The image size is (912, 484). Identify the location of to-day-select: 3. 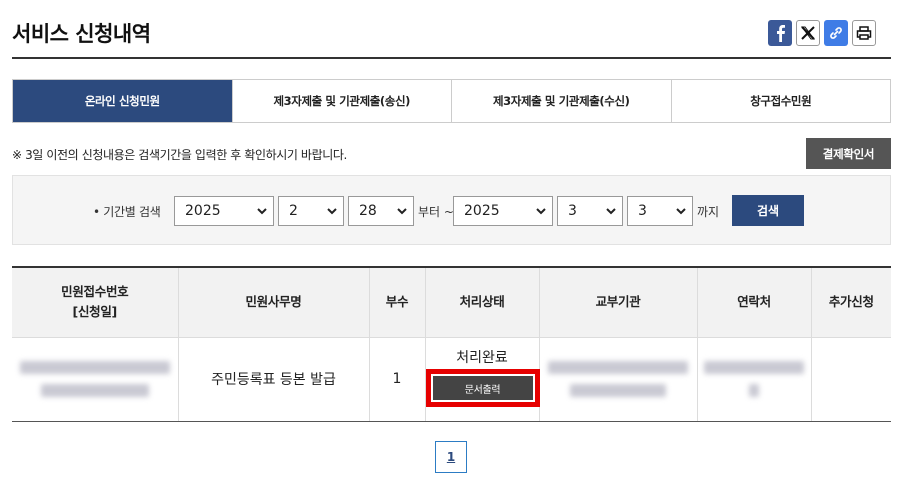
(660, 211).